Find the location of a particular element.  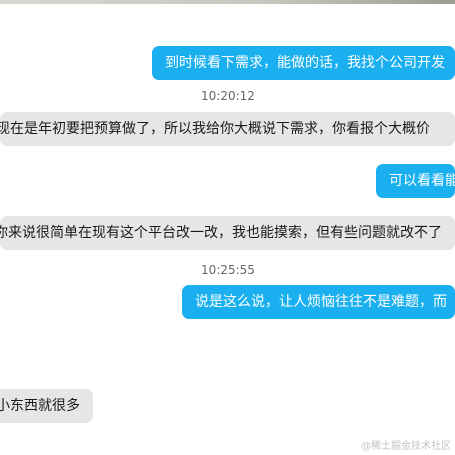

watermark: @稀土掘金技术社区 is located at coordinates (406, 446).